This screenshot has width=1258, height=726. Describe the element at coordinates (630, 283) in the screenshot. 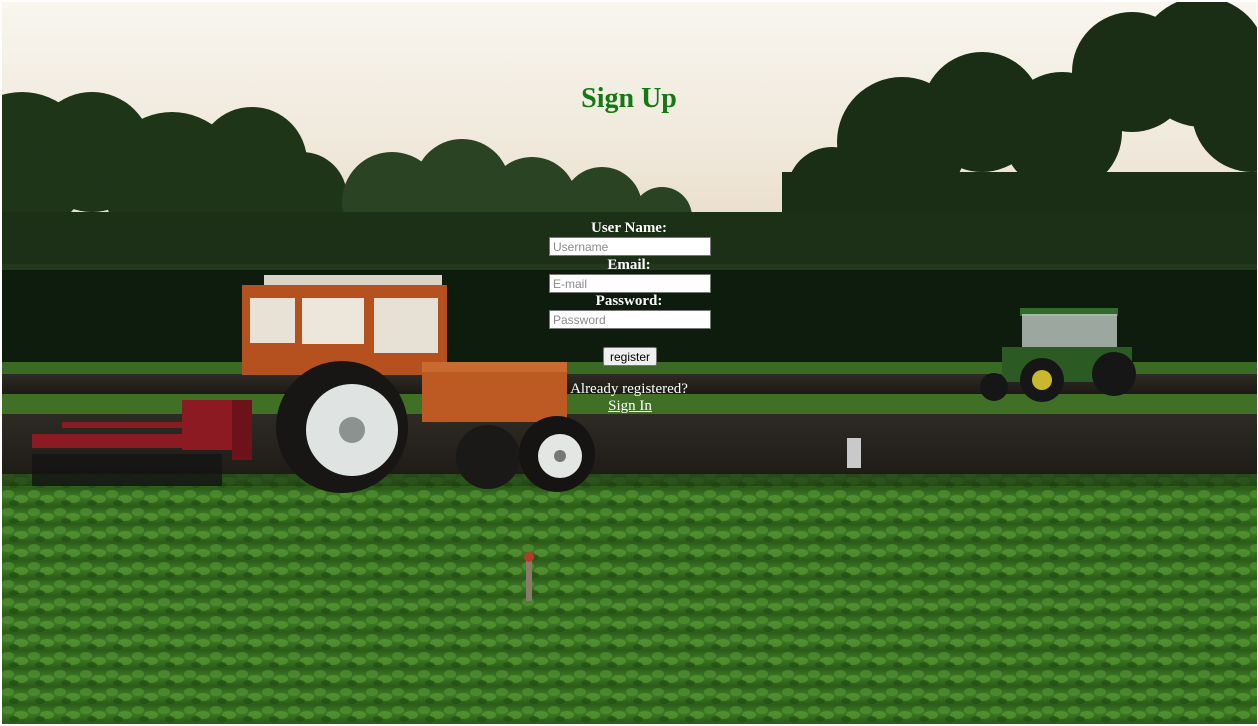

I see `email-input` at that location.